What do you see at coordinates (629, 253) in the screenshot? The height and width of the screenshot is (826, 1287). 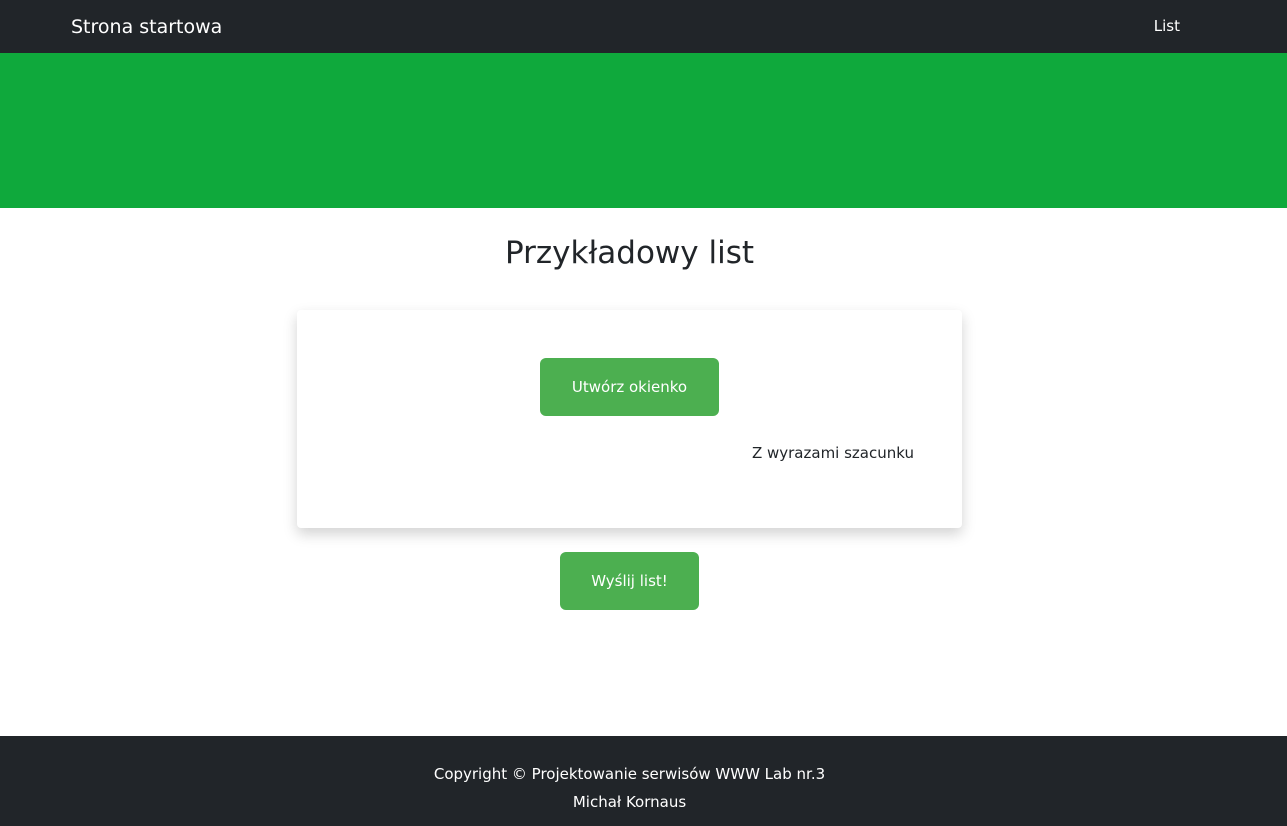 I see `page-title: Przykładowy list` at bounding box center [629, 253].